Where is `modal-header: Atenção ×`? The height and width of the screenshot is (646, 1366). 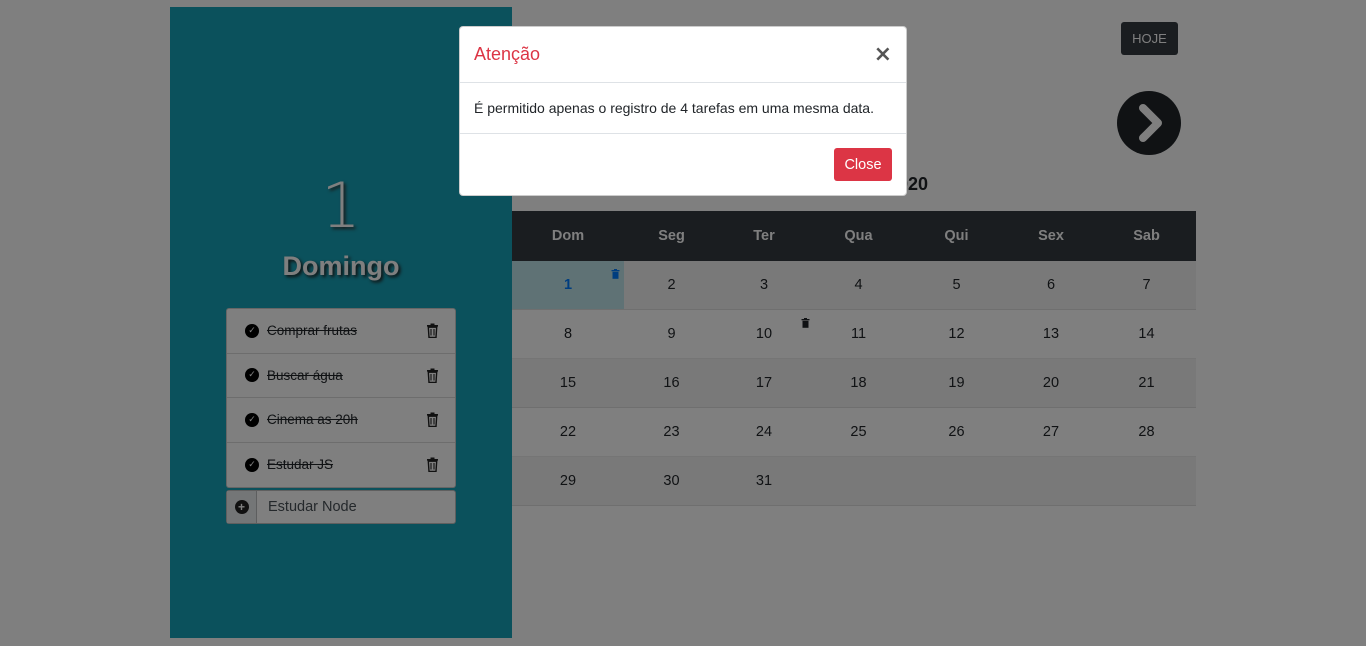 modal-header: Atenção × is located at coordinates (683, 55).